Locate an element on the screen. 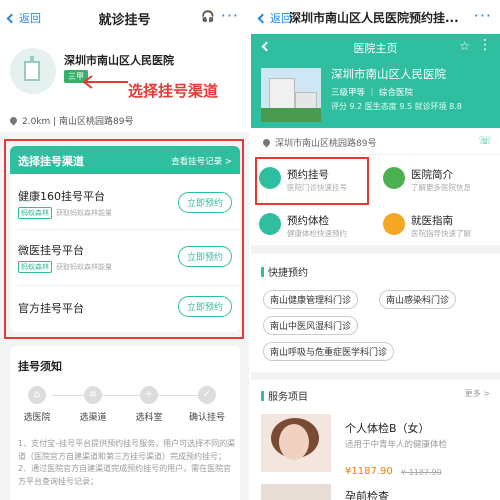  left-header: 返回 就诊挂号 🎧 ··· is located at coordinates (124, 17).